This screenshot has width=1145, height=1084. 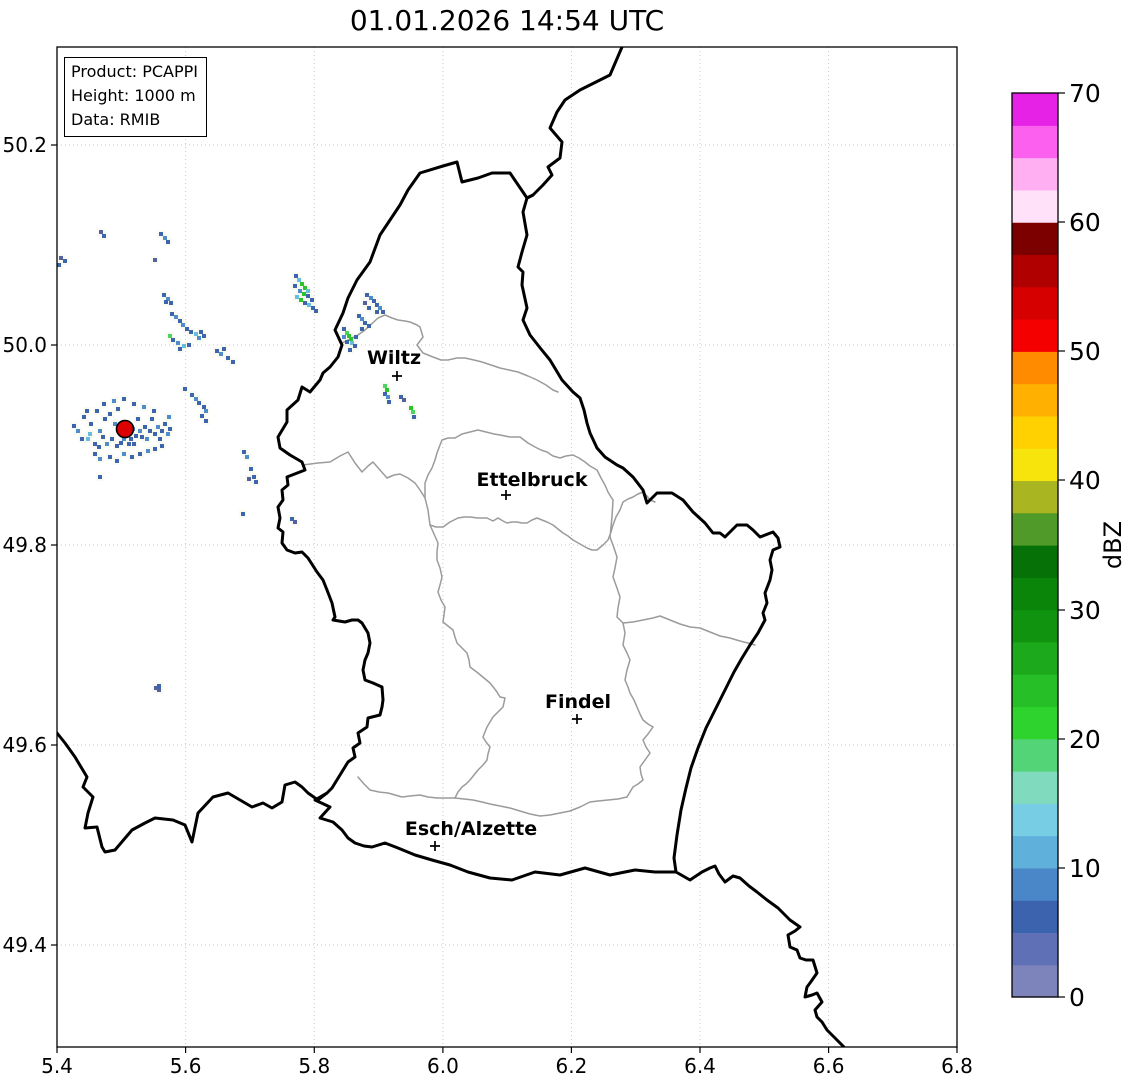 I want to click on y-tick-label: 49.8, so click(x=24, y=545).